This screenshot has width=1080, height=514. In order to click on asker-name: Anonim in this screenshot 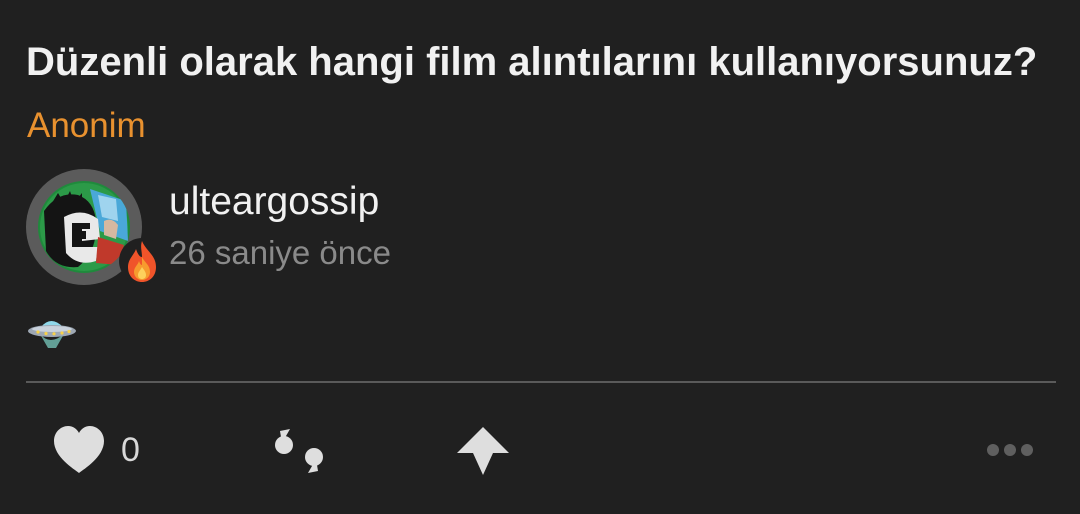, I will do `click(86, 126)`.